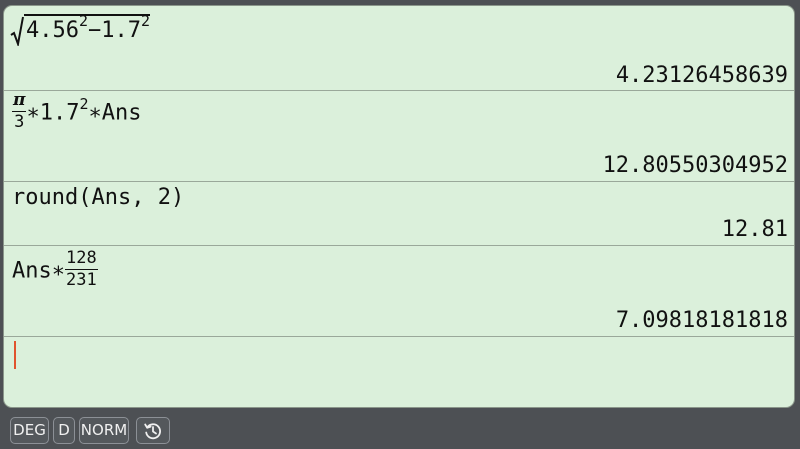 The image size is (800, 449). What do you see at coordinates (38, 271) in the screenshot?
I see `expression-text: Ans∗` at bounding box center [38, 271].